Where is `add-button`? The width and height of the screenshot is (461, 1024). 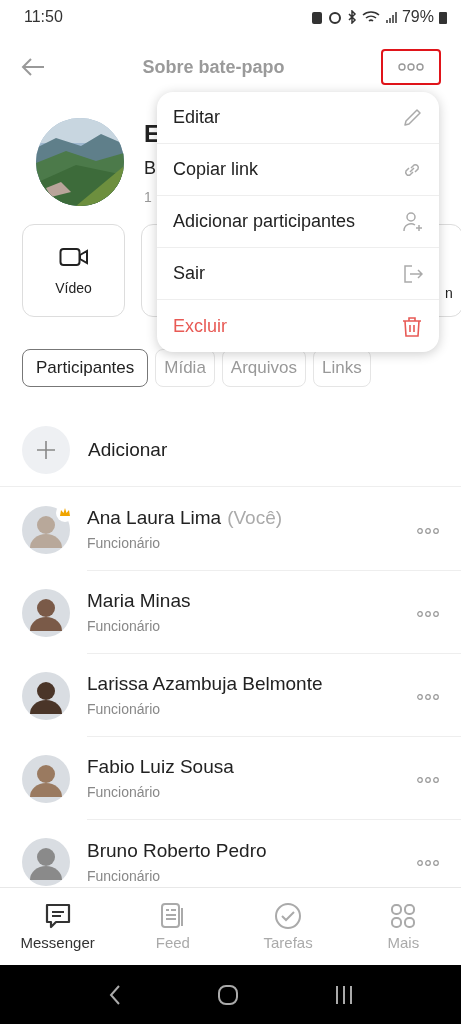
add-button is located at coordinates (46, 450).